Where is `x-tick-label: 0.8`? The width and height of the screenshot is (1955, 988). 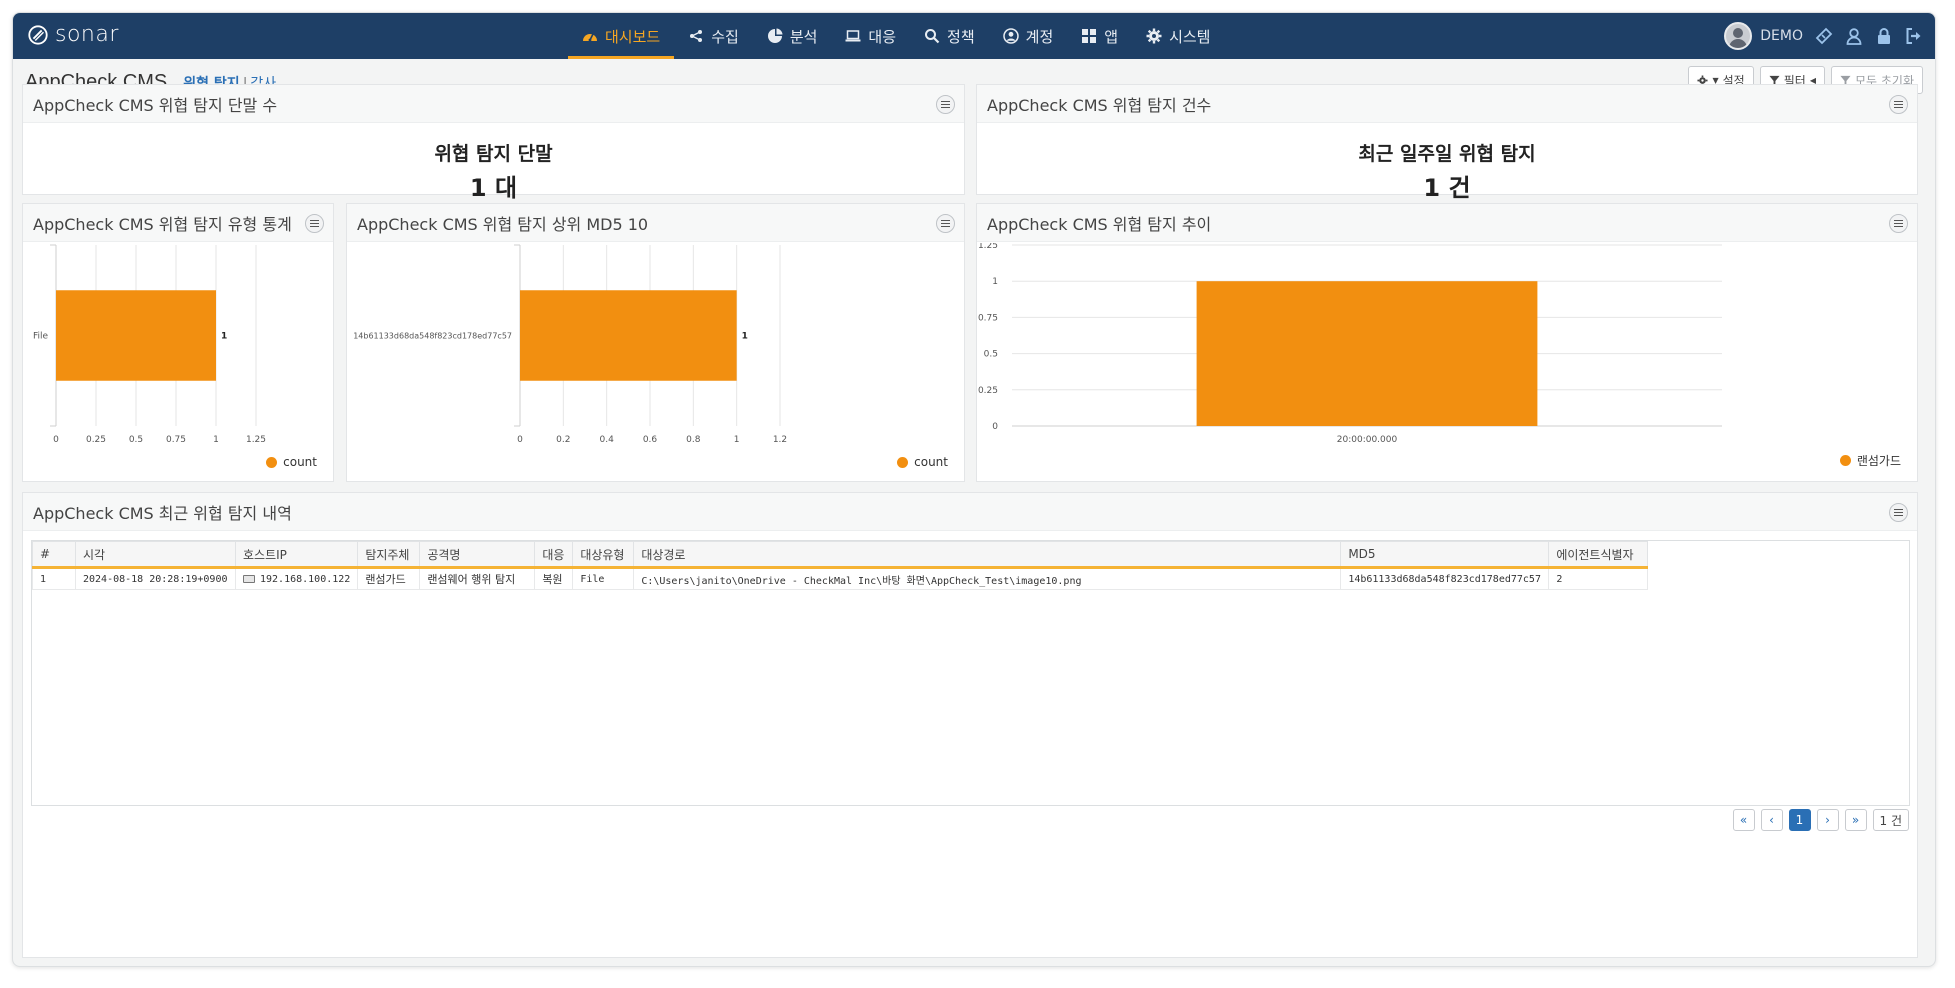
x-tick-label: 0.8 is located at coordinates (693, 440).